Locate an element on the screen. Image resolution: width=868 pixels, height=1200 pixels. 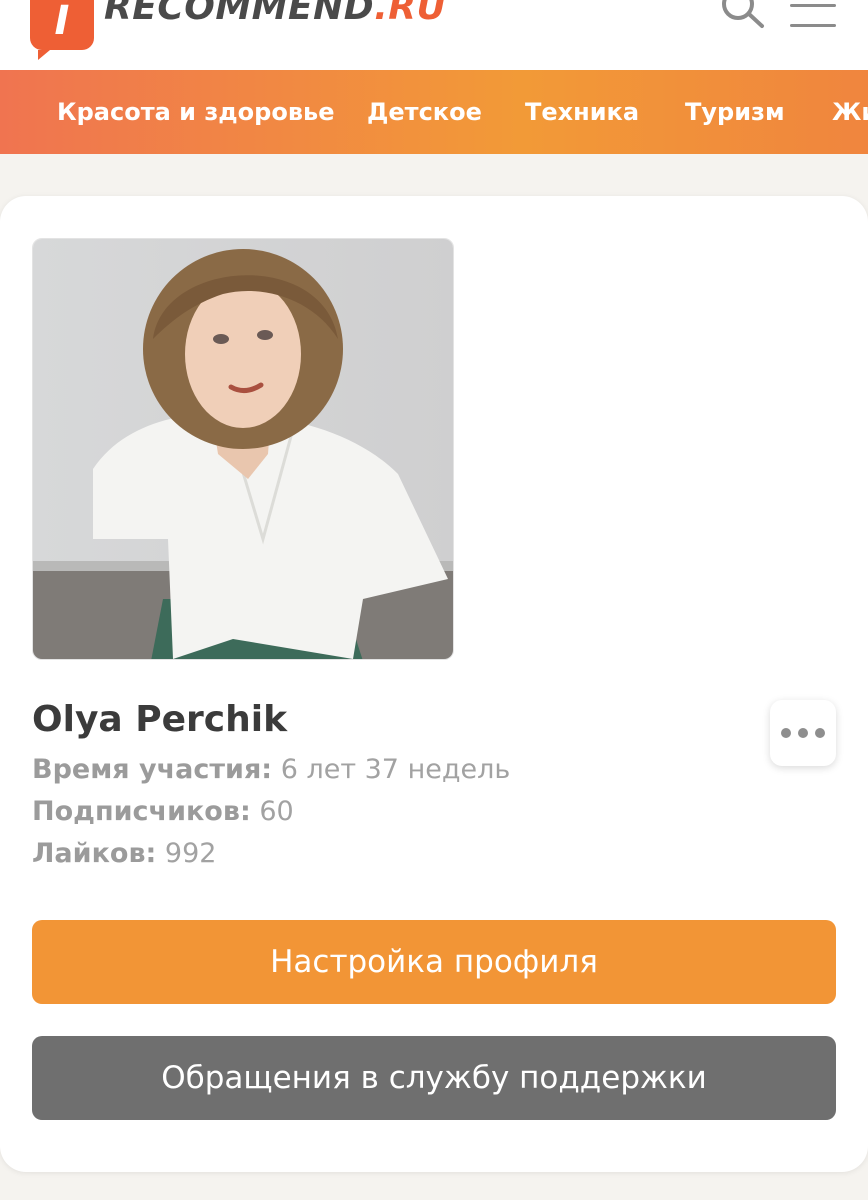
search-button is located at coordinates (744, 17).